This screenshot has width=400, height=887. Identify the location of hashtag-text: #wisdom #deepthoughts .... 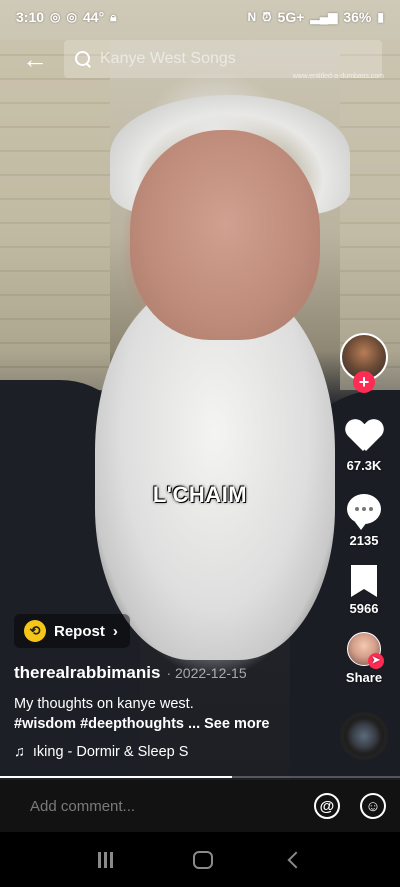
(107, 724).